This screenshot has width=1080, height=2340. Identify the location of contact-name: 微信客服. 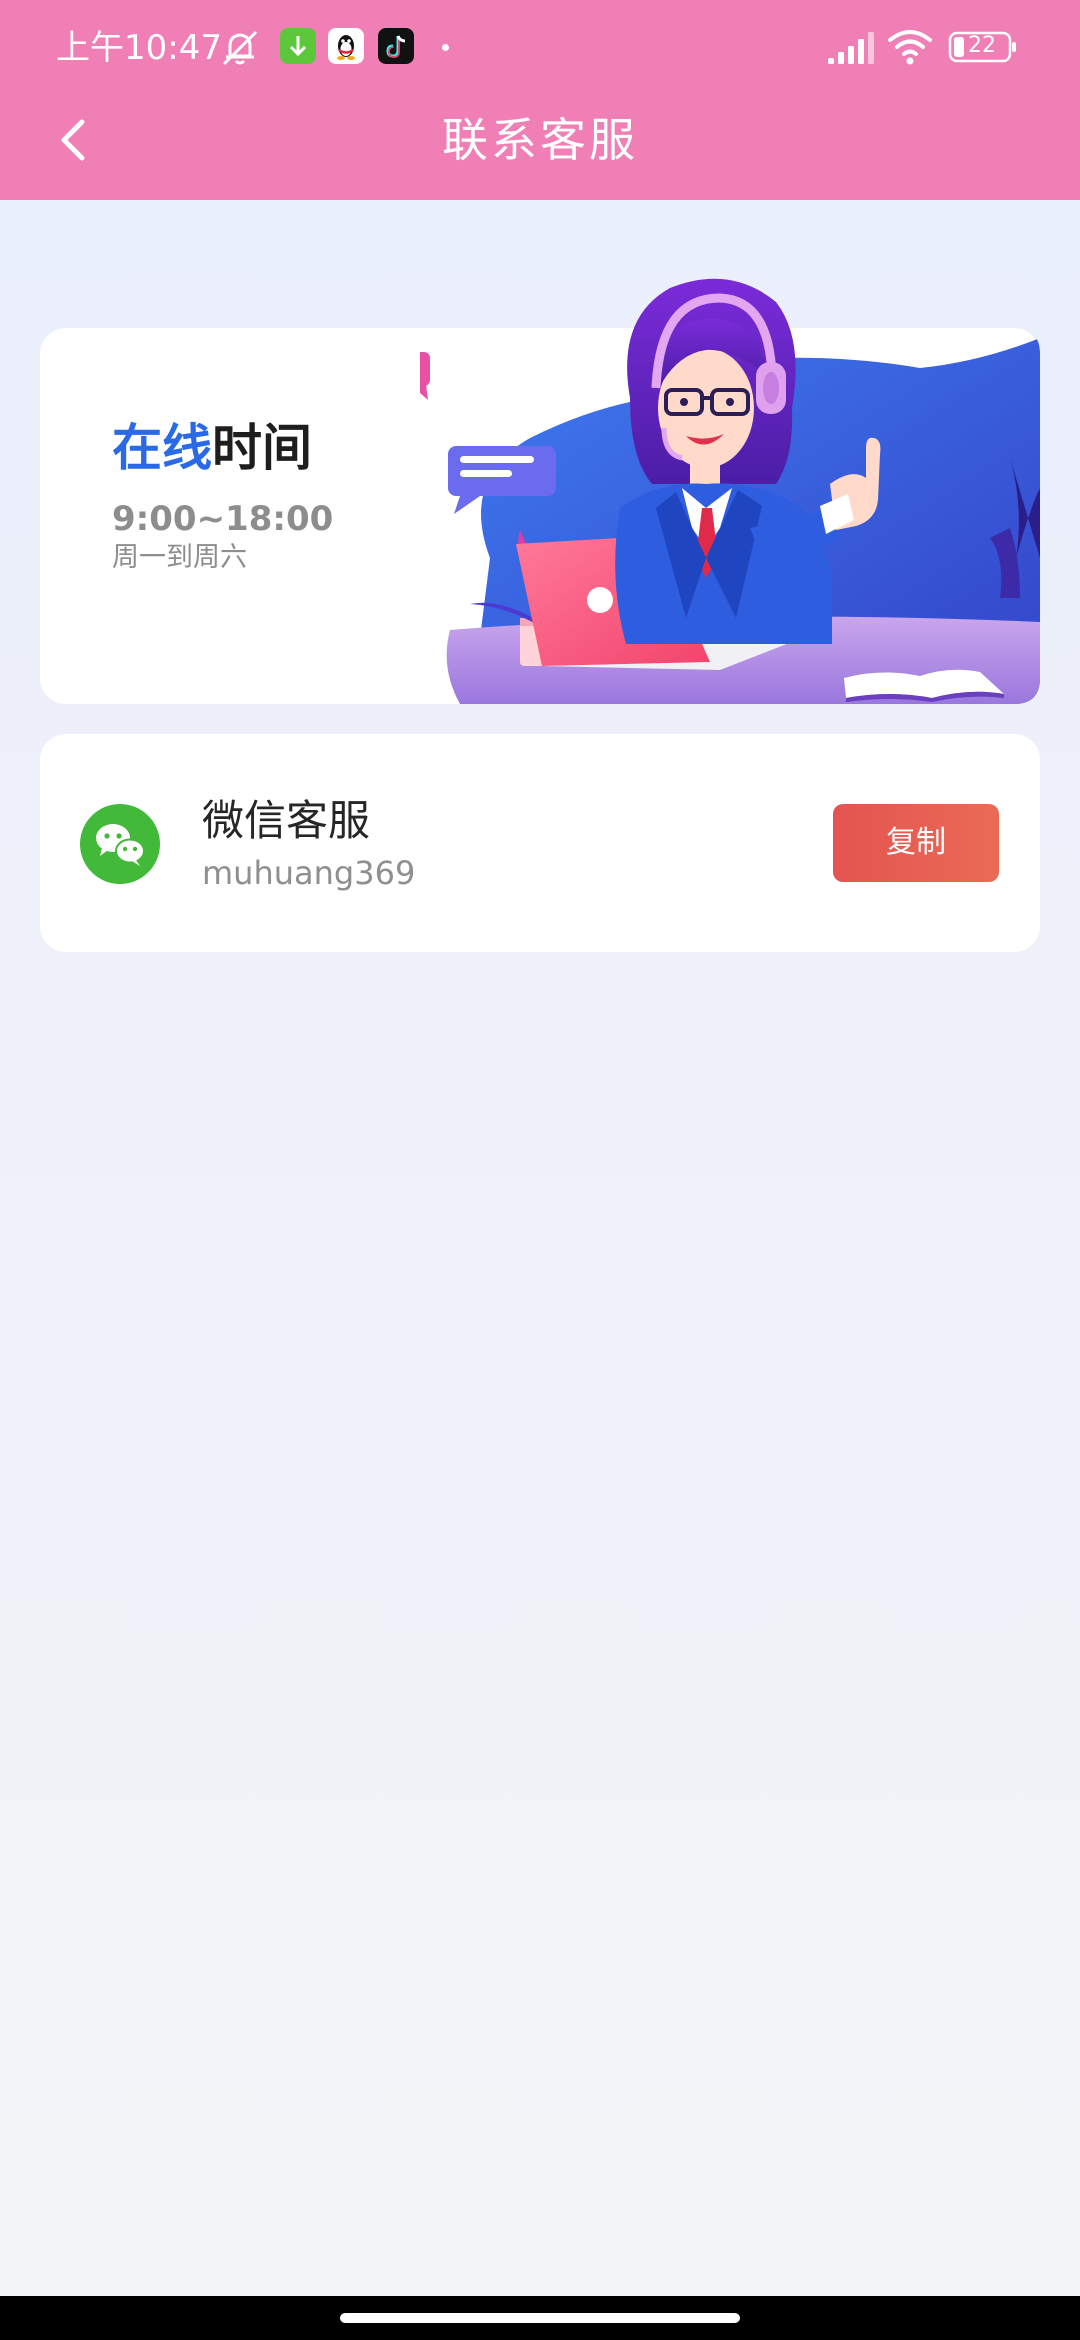
(286, 820).